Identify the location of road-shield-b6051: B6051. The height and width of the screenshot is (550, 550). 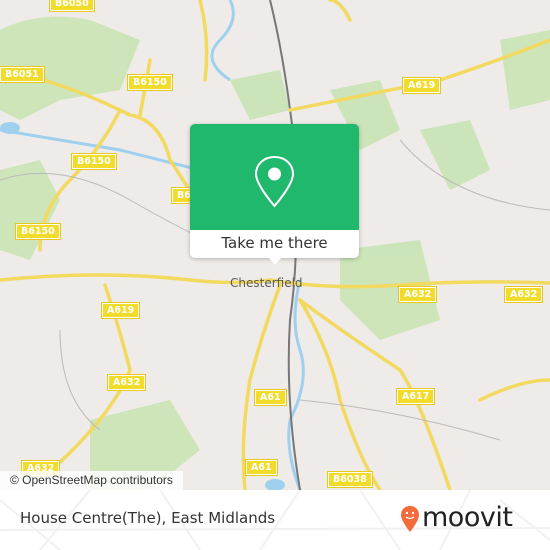
(22, 74).